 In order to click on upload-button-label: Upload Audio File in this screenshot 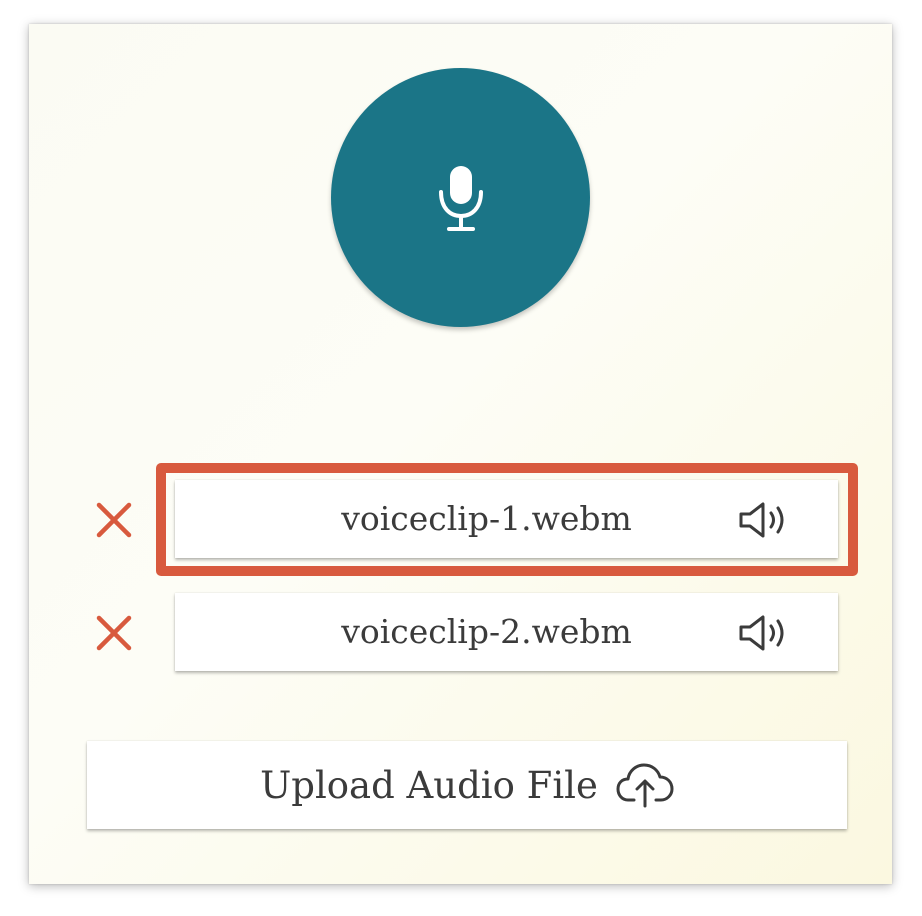, I will do `click(429, 785)`.